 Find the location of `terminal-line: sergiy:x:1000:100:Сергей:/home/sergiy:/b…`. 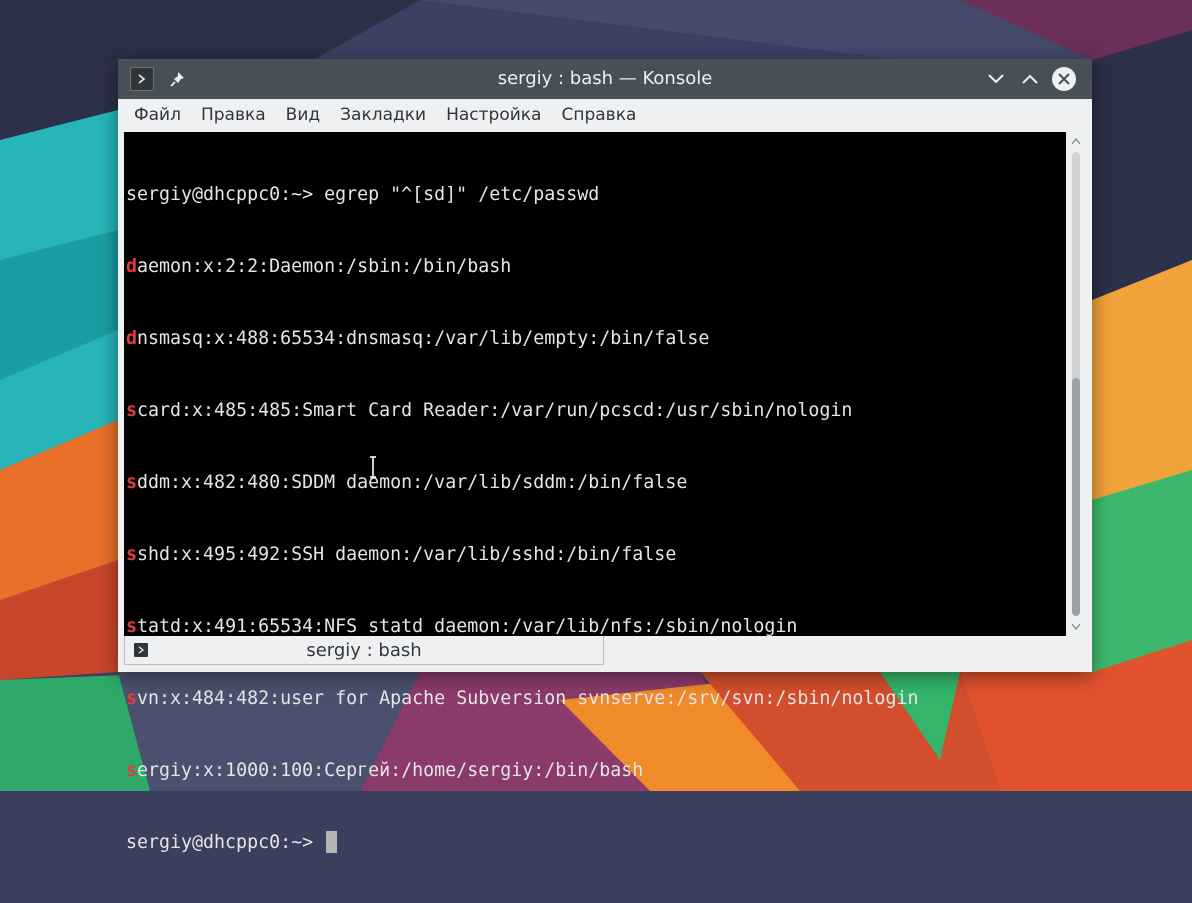

terminal-line: sergiy:x:1000:100:Сергей:/home/sergiy:/b… is located at coordinates (522, 771).